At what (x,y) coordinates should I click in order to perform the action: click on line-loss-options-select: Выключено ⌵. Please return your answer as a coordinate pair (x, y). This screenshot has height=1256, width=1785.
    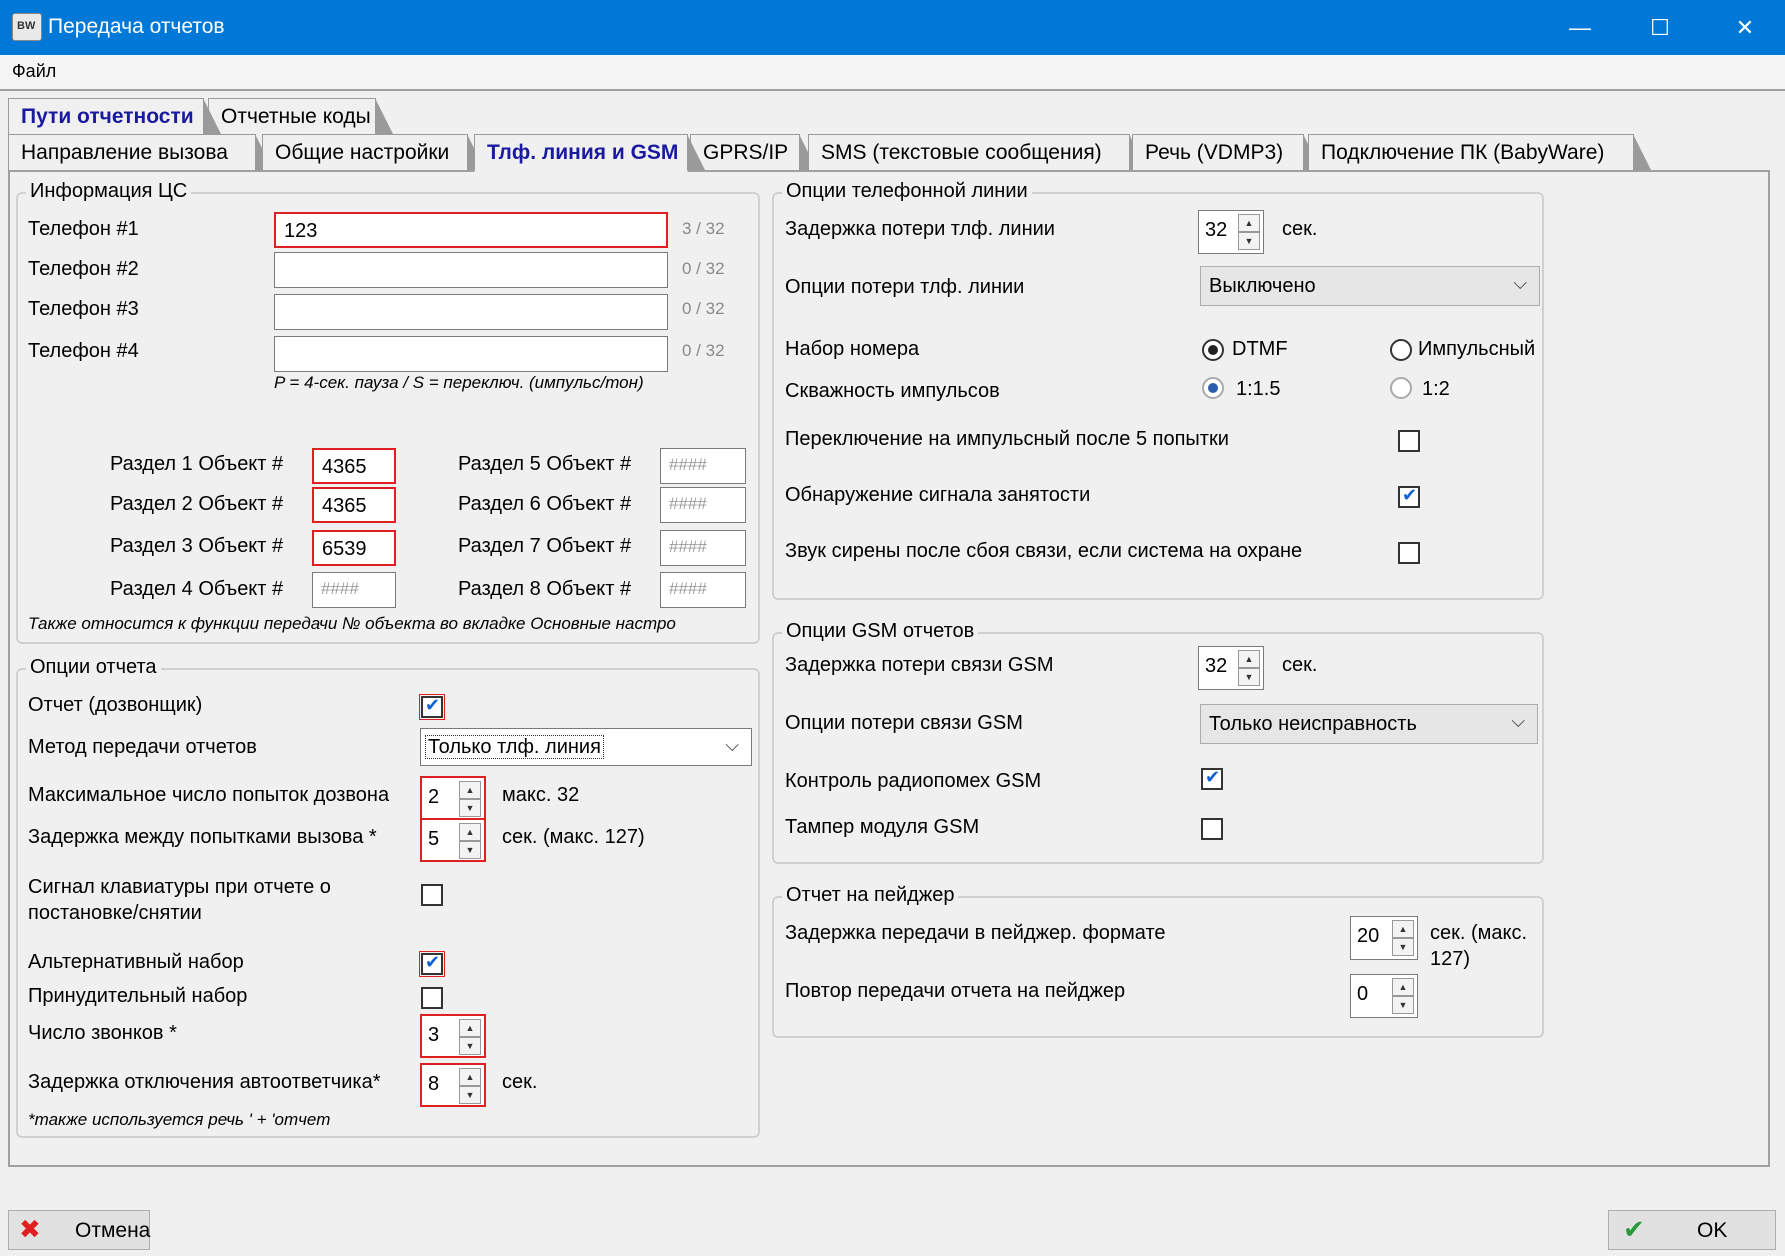
    Looking at the image, I should click on (1370, 286).